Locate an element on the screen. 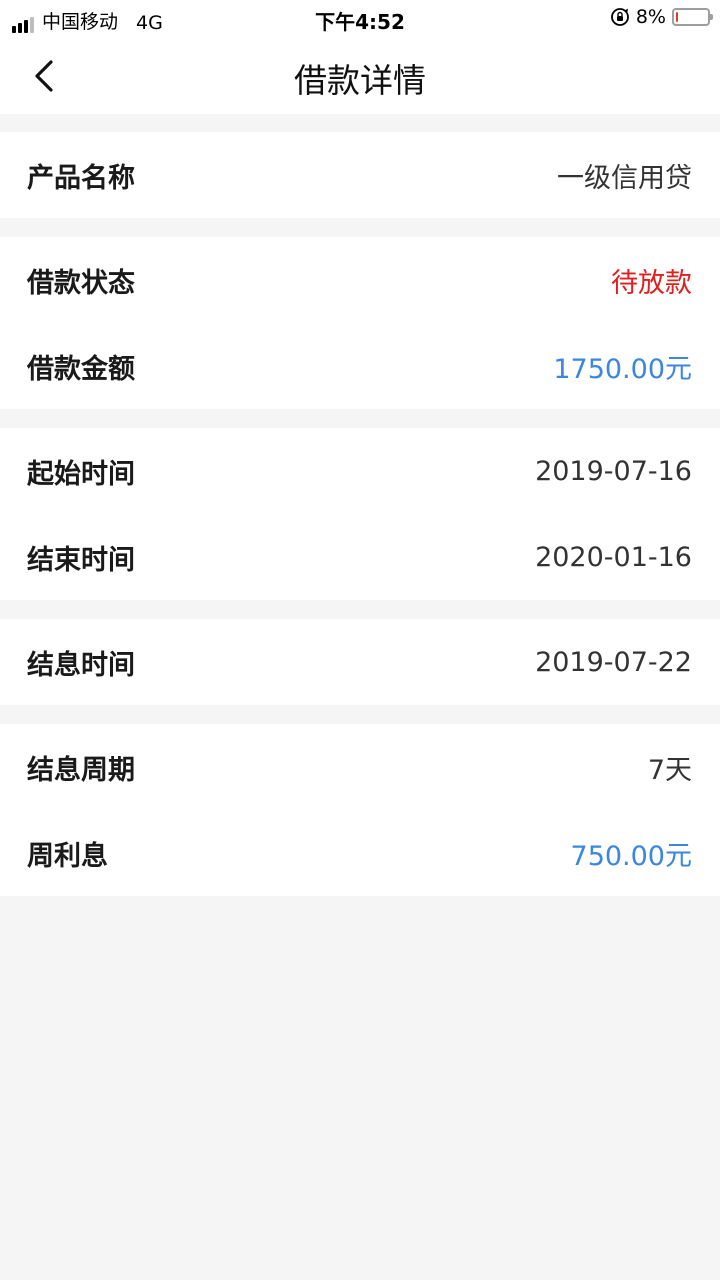 This screenshot has width=720, height=1280. detail-row: 产品名称 一级信用贷 is located at coordinates (360, 175).